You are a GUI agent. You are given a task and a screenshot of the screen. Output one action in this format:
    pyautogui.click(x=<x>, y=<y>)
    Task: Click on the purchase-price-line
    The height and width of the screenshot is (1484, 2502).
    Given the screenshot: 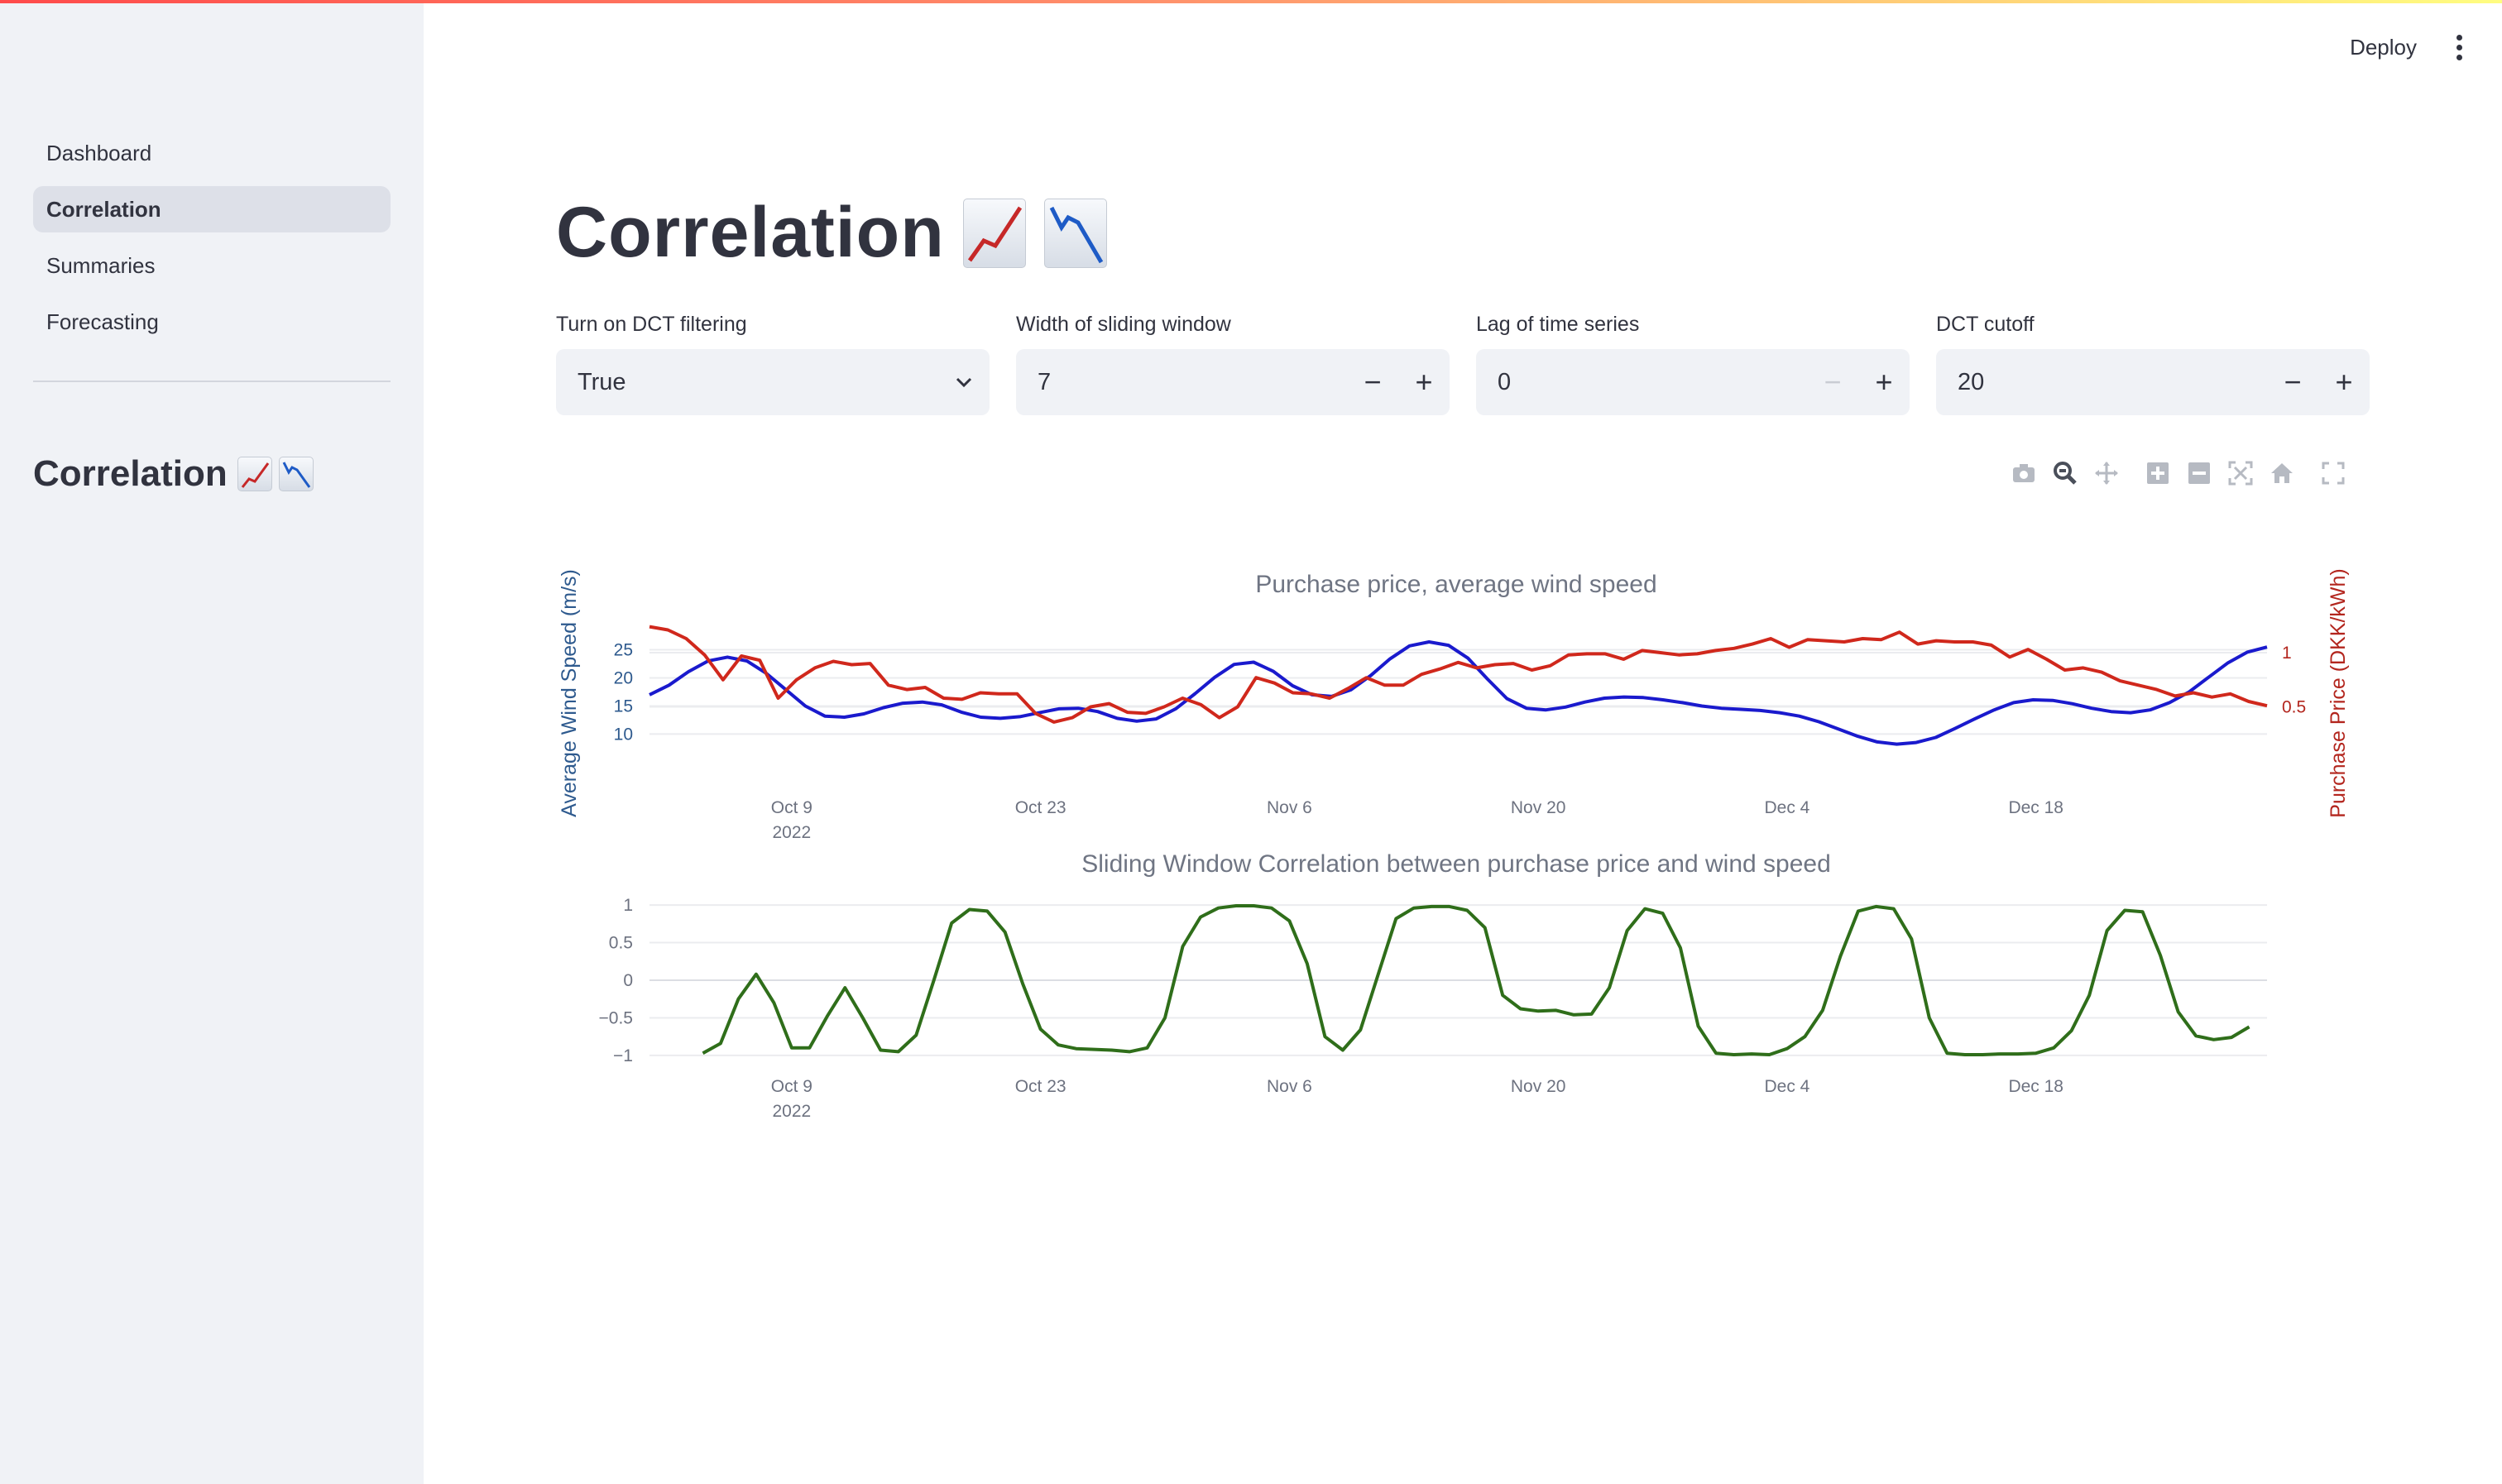 What is the action you would take?
    pyautogui.click(x=1458, y=674)
    